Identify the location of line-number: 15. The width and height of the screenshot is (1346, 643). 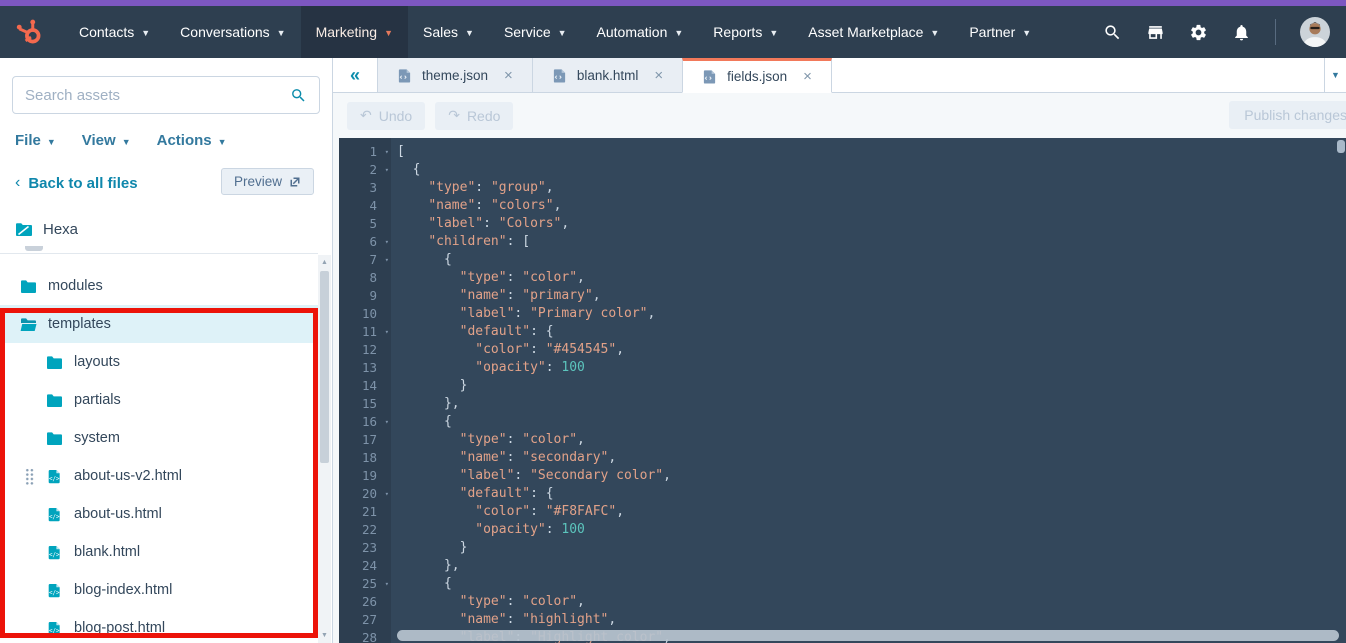
(369, 403).